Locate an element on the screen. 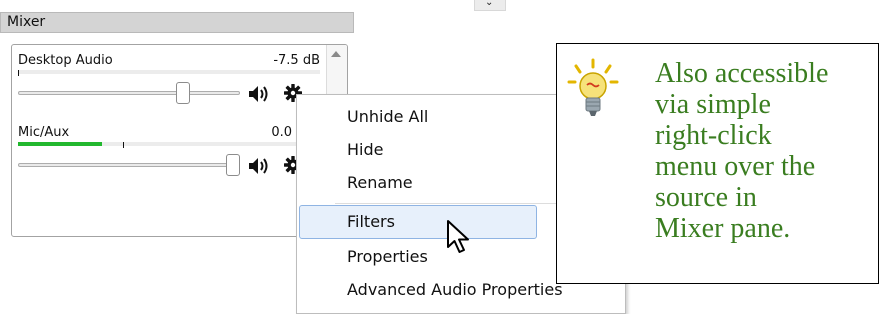 The width and height of the screenshot is (879, 314). volume-slider-mic-aux is located at coordinates (129, 165).